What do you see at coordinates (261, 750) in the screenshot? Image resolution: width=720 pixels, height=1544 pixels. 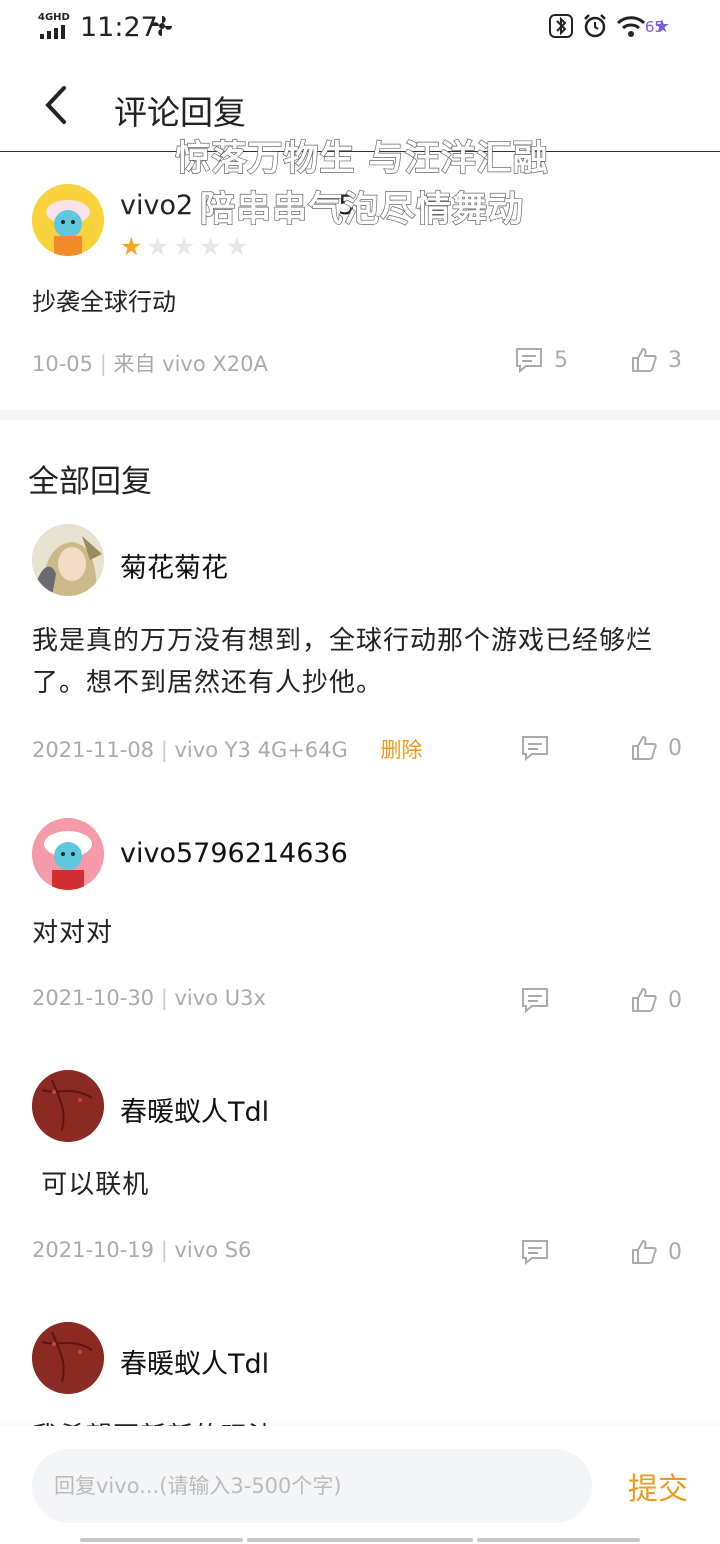 I see `reply-device: vivo Y3 4G+64G` at bounding box center [261, 750].